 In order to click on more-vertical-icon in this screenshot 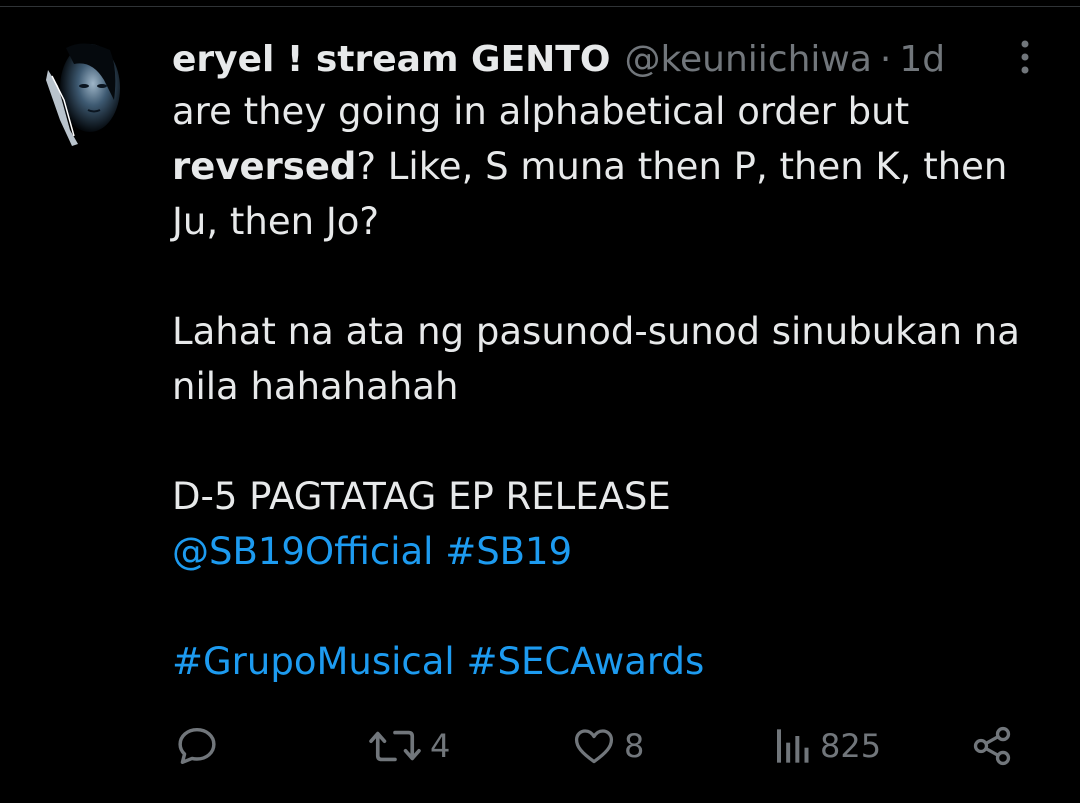, I will do `click(1025, 57)`.